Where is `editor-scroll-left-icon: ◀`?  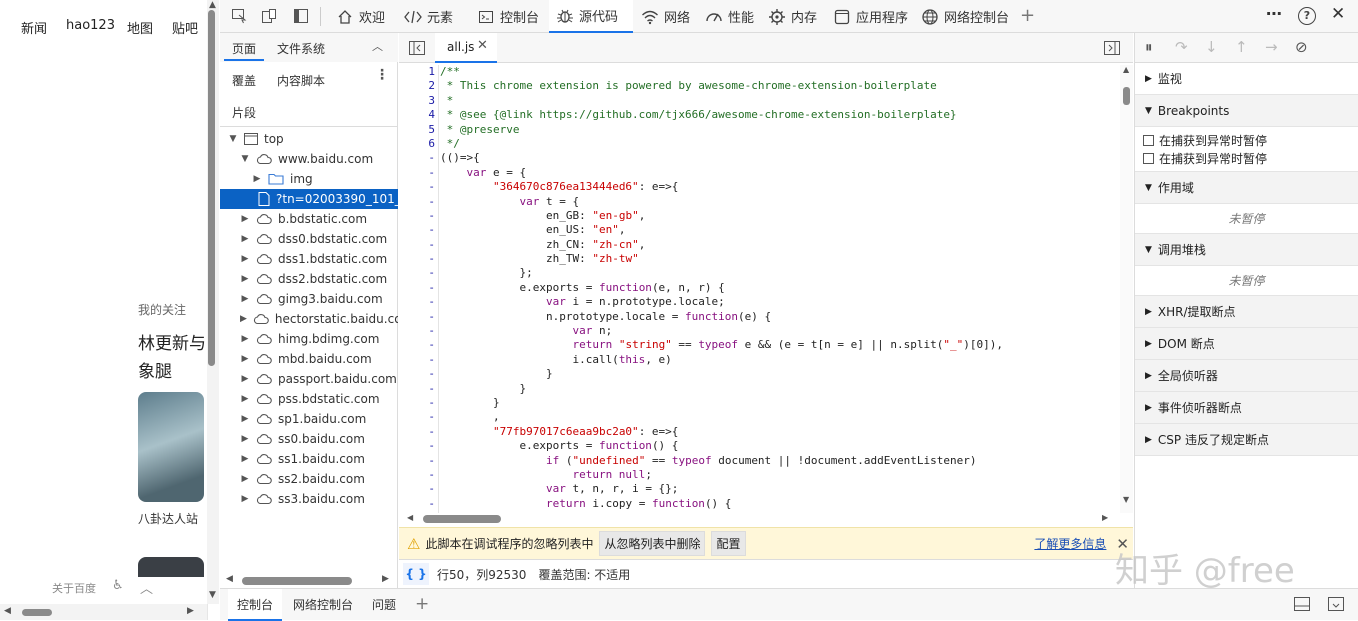
editor-scroll-left-icon: ◀ is located at coordinates (410, 517).